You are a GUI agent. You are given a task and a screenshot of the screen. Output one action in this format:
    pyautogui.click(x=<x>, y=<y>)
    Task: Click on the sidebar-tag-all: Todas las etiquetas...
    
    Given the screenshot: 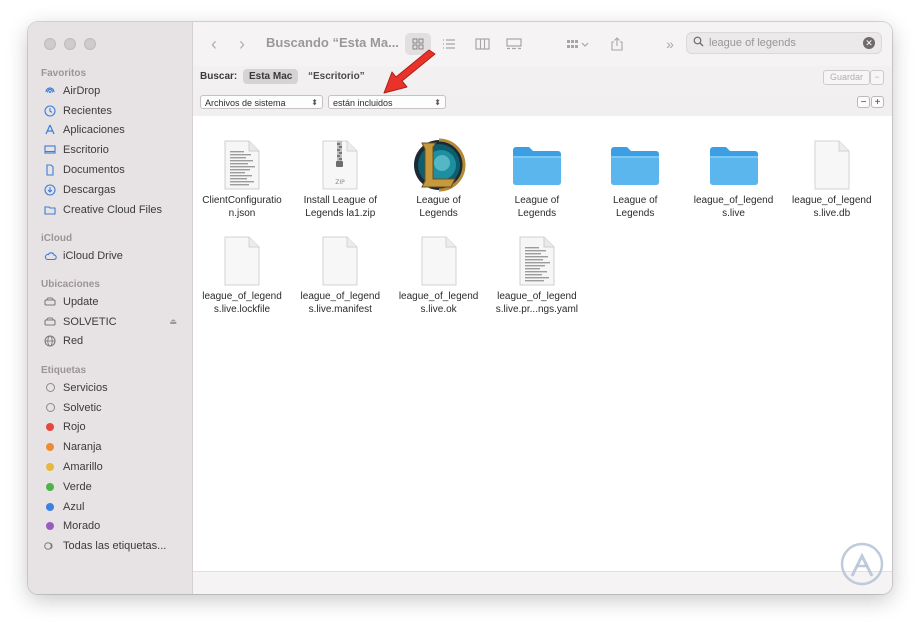 What is the action you would take?
    pyautogui.click(x=110, y=546)
    